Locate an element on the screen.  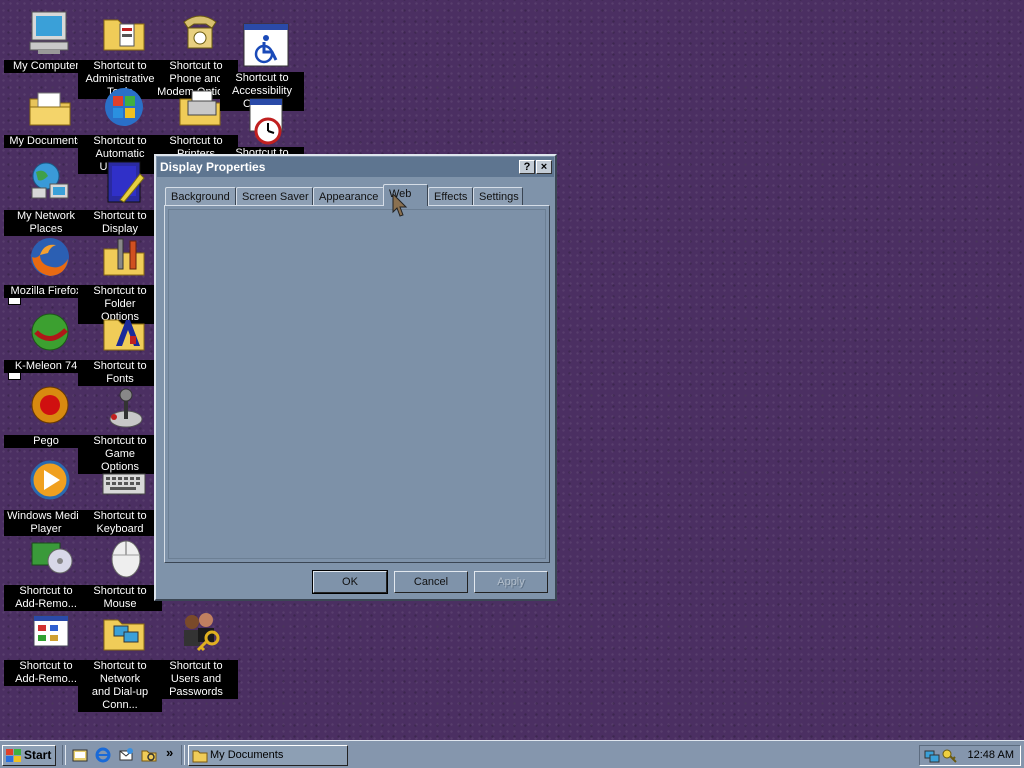
k-meleon-icon is located at coordinates (50, 332).